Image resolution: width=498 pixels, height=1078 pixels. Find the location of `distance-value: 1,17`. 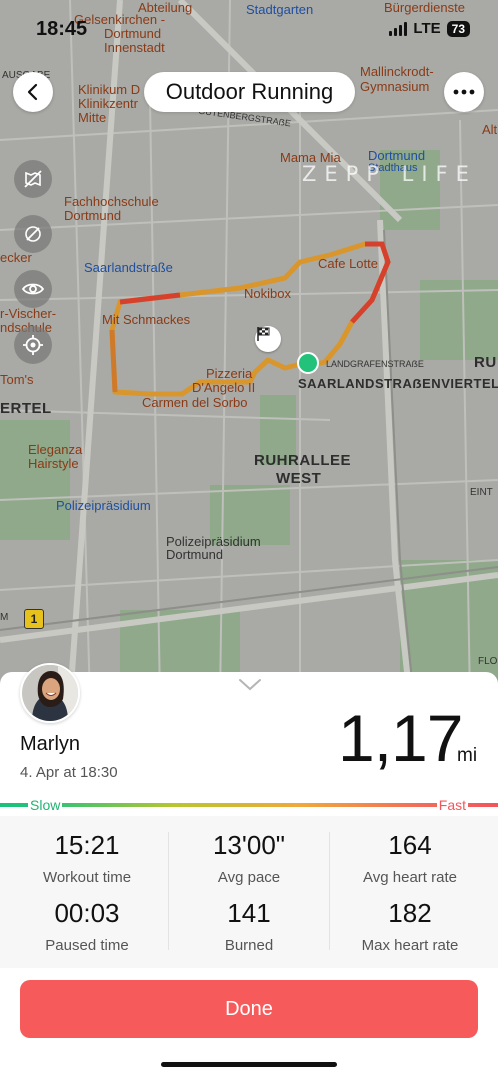

distance-value: 1,17 is located at coordinates (400, 738).